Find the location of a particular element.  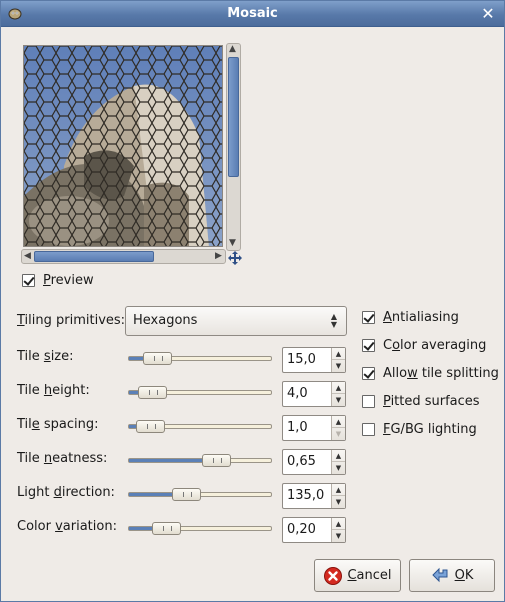

option-label: Antialiasing is located at coordinates (421, 317).